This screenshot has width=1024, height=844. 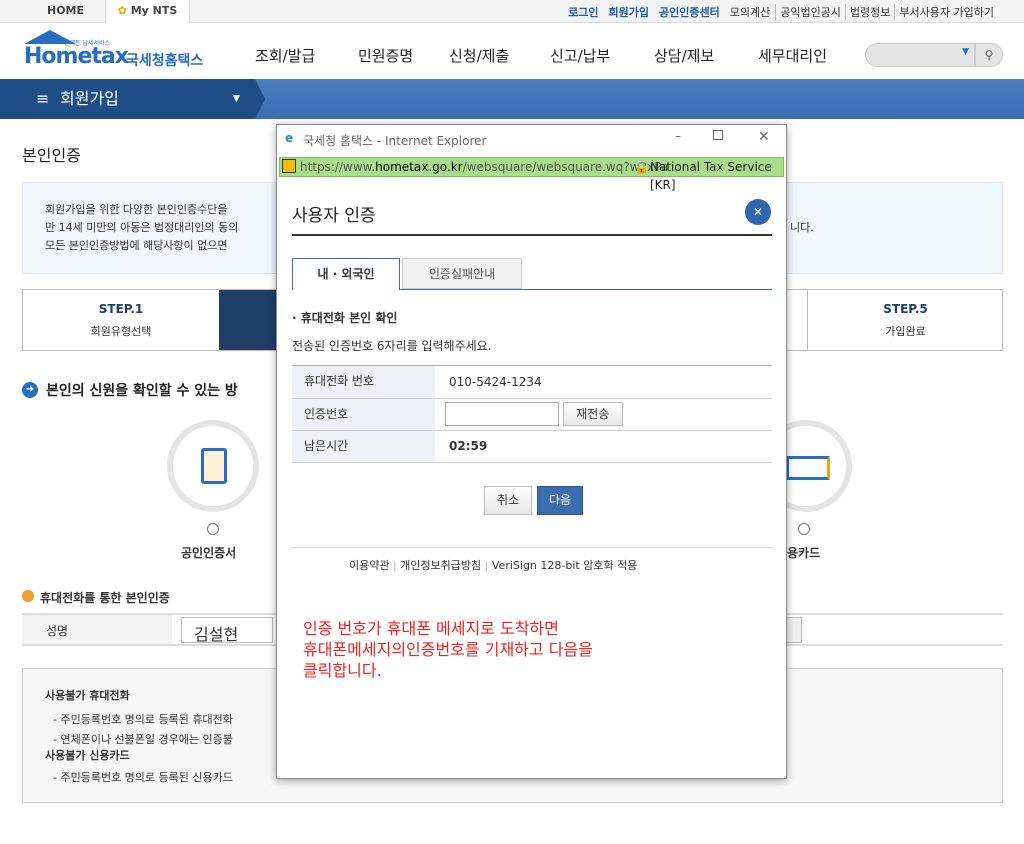 I want to click on name-input: 김설현, so click(x=227, y=630).